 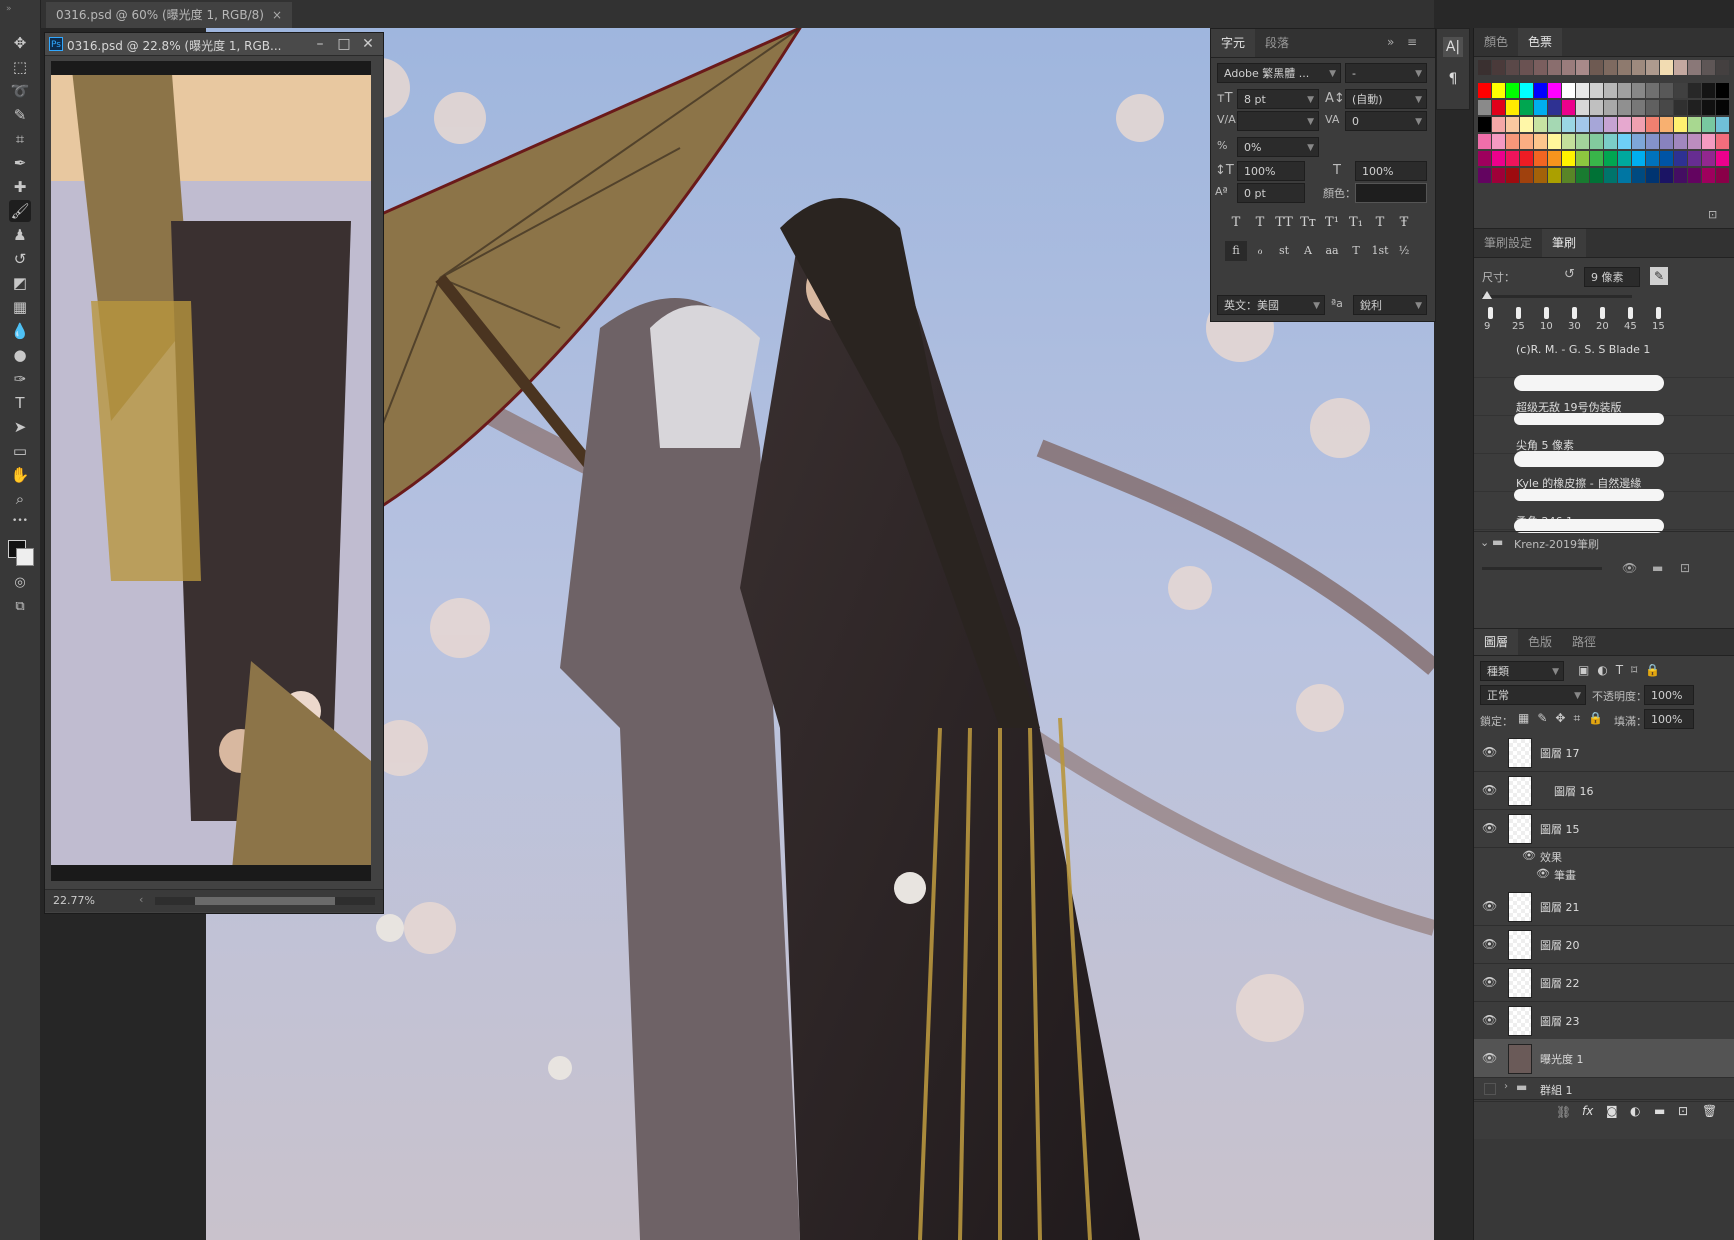 I want to click on antialias-select: 銳利 ▼, so click(x=1390, y=305).